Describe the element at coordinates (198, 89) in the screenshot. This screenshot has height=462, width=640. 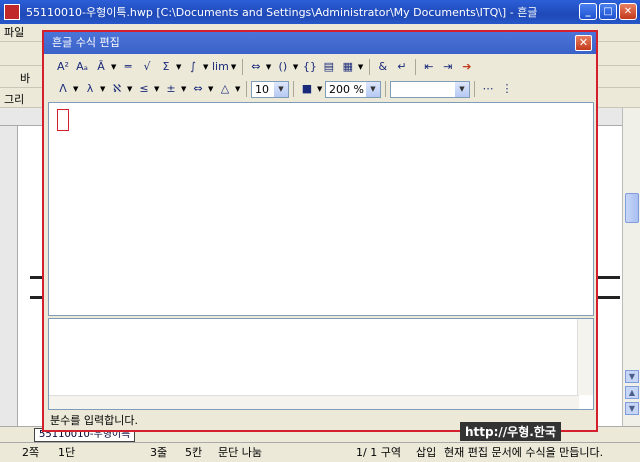
I see `arrow-symbol-icon: ⇔` at that location.